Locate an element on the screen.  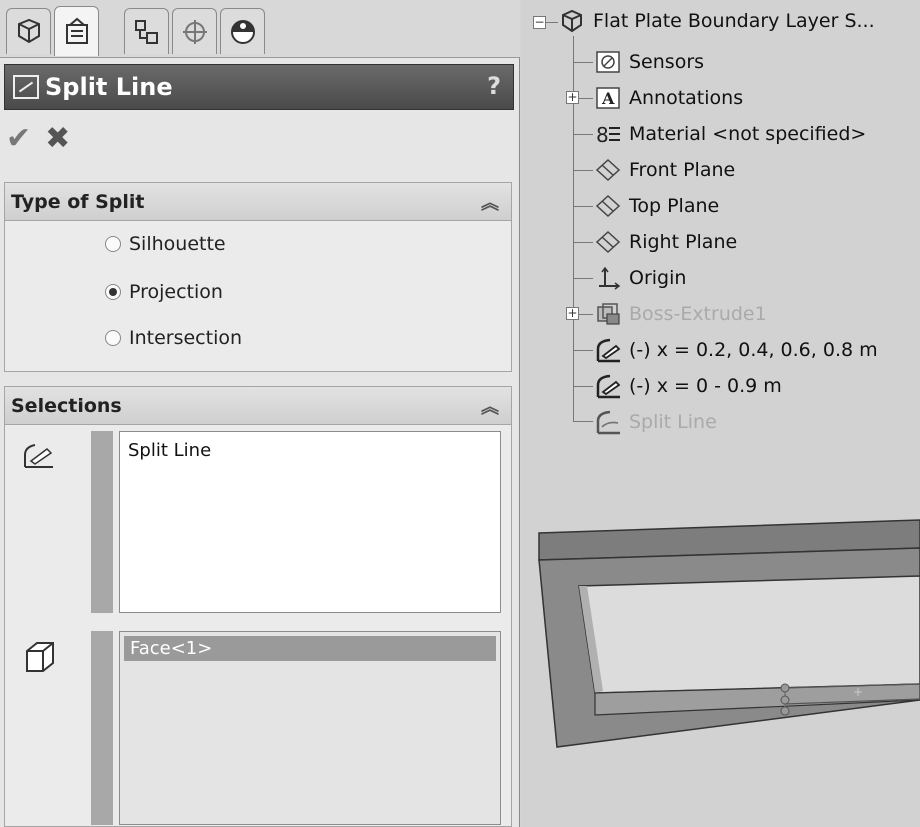
tree-item-sensors: Sensors is located at coordinates (648, 62).